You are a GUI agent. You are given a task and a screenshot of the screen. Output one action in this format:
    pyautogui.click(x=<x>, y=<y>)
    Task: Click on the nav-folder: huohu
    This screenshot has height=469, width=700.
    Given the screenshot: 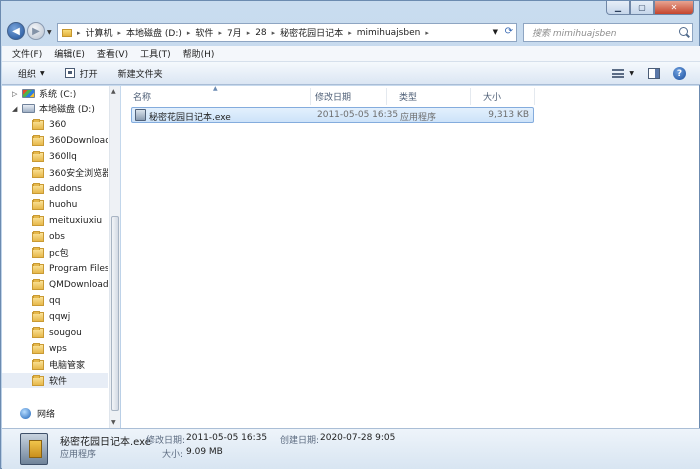 What is the action you would take?
    pyautogui.click(x=55, y=204)
    